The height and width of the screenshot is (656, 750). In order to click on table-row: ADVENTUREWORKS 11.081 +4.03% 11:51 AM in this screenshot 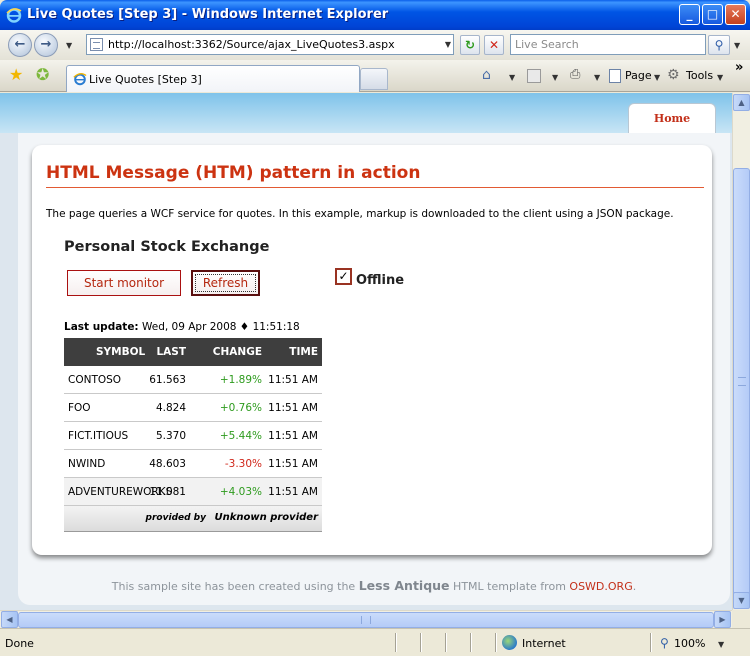, I will do `click(193, 492)`.